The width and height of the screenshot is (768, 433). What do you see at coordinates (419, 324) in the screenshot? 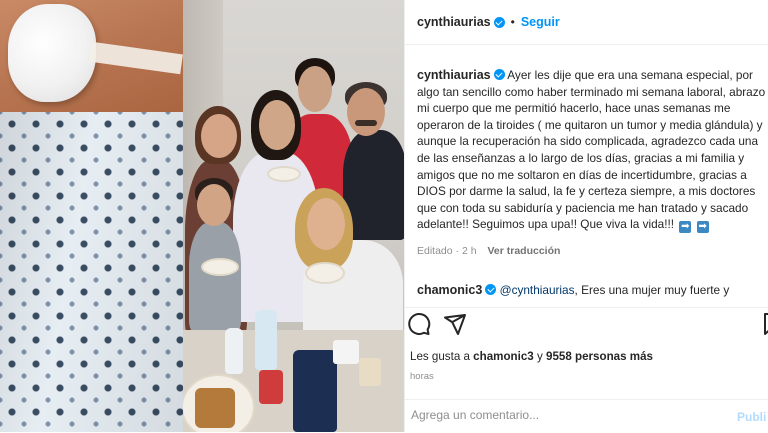
I see `comment-icon` at bounding box center [419, 324].